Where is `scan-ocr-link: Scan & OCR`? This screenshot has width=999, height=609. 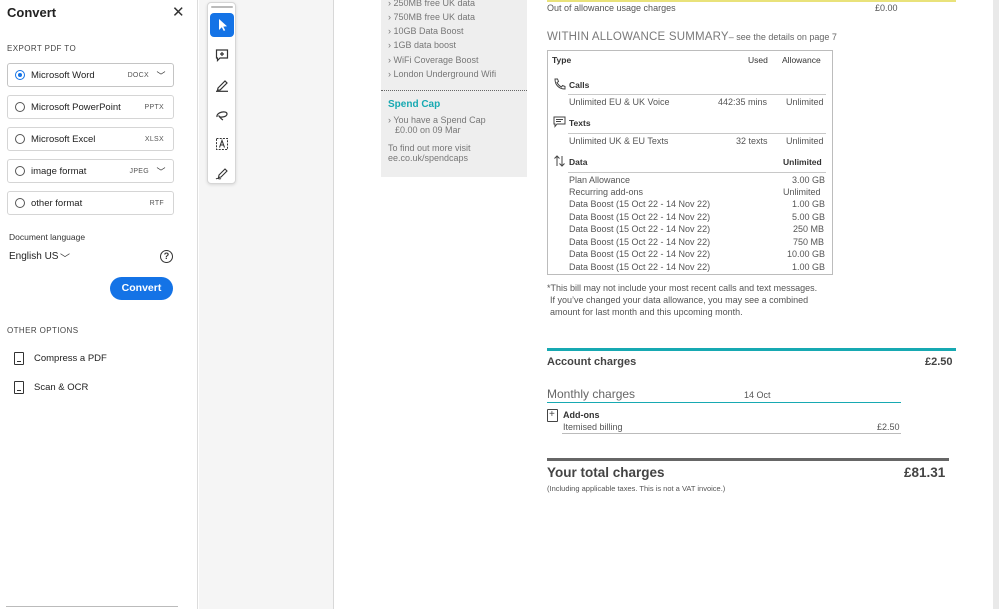
scan-ocr-link: Scan & OCR is located at coordinates (51, 387).